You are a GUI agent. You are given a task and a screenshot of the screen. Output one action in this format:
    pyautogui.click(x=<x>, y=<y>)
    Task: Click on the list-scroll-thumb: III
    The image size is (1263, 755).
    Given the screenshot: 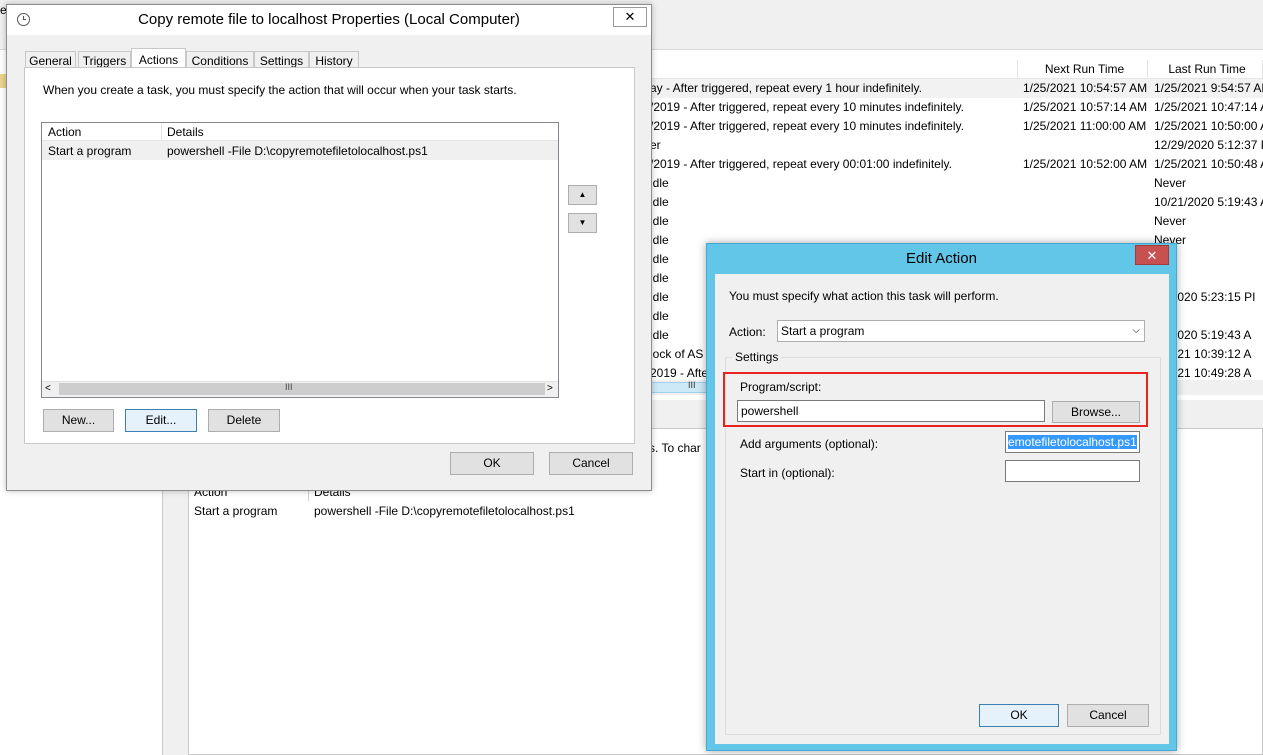 What is the action you would take?
    pyautogui.click(x=302, y=388)
    